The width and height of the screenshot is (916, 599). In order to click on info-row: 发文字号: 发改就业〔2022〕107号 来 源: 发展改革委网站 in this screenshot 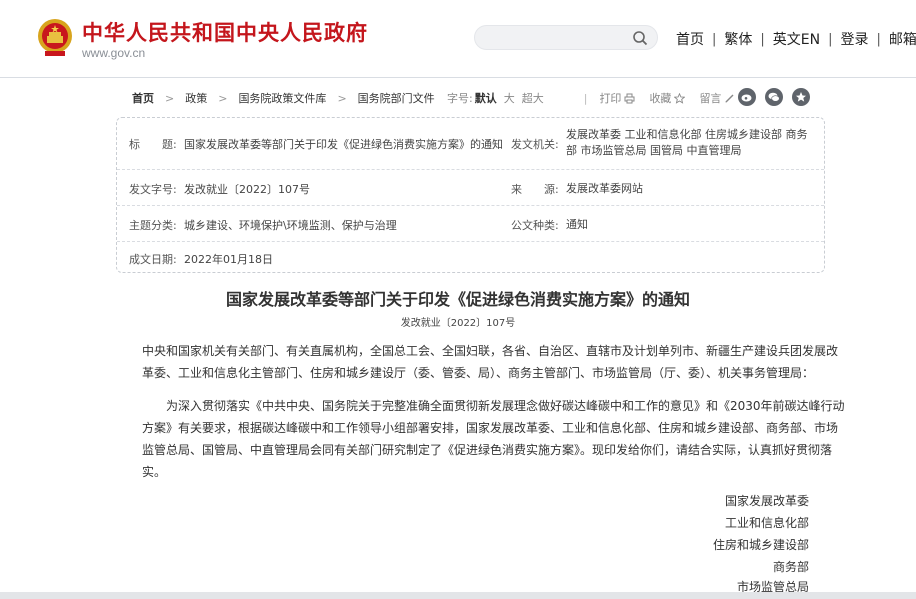, I will do `click(470, 187)`.